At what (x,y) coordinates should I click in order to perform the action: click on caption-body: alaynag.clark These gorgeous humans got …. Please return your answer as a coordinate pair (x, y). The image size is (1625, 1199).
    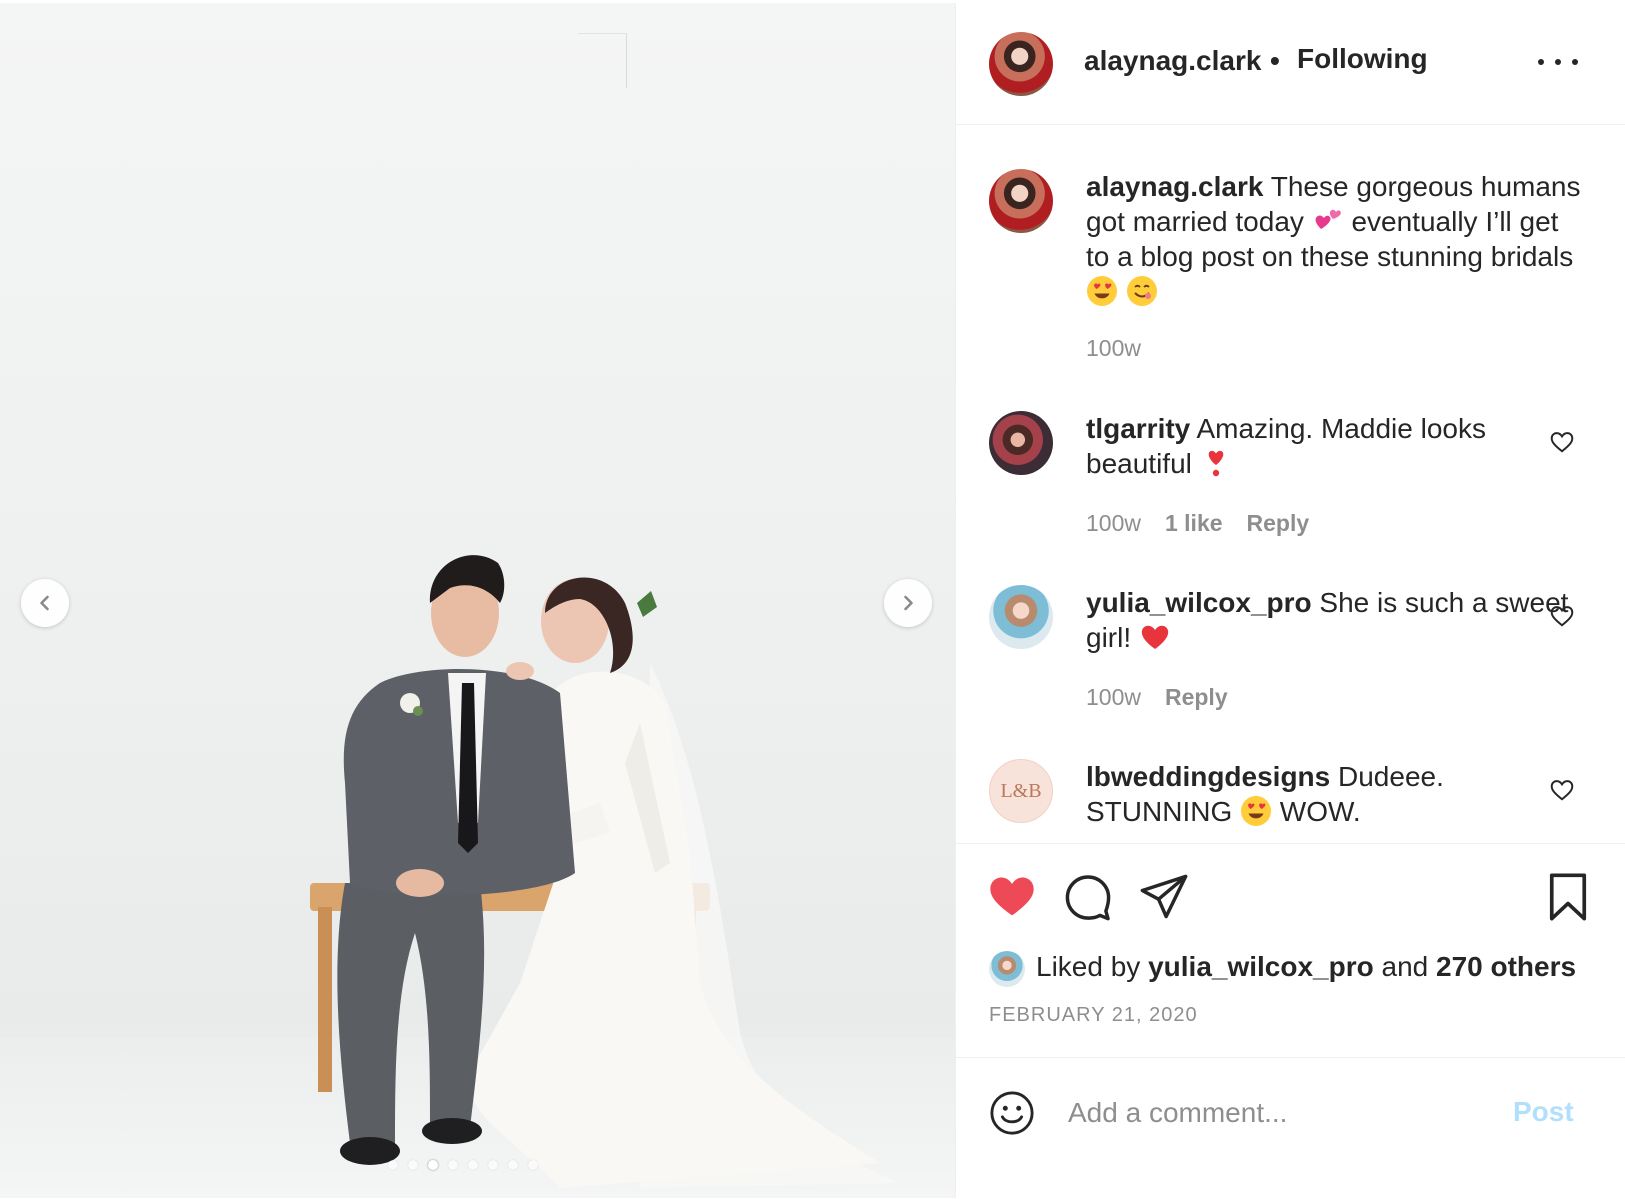
    Looking at the image, I should click on (1336, 239).